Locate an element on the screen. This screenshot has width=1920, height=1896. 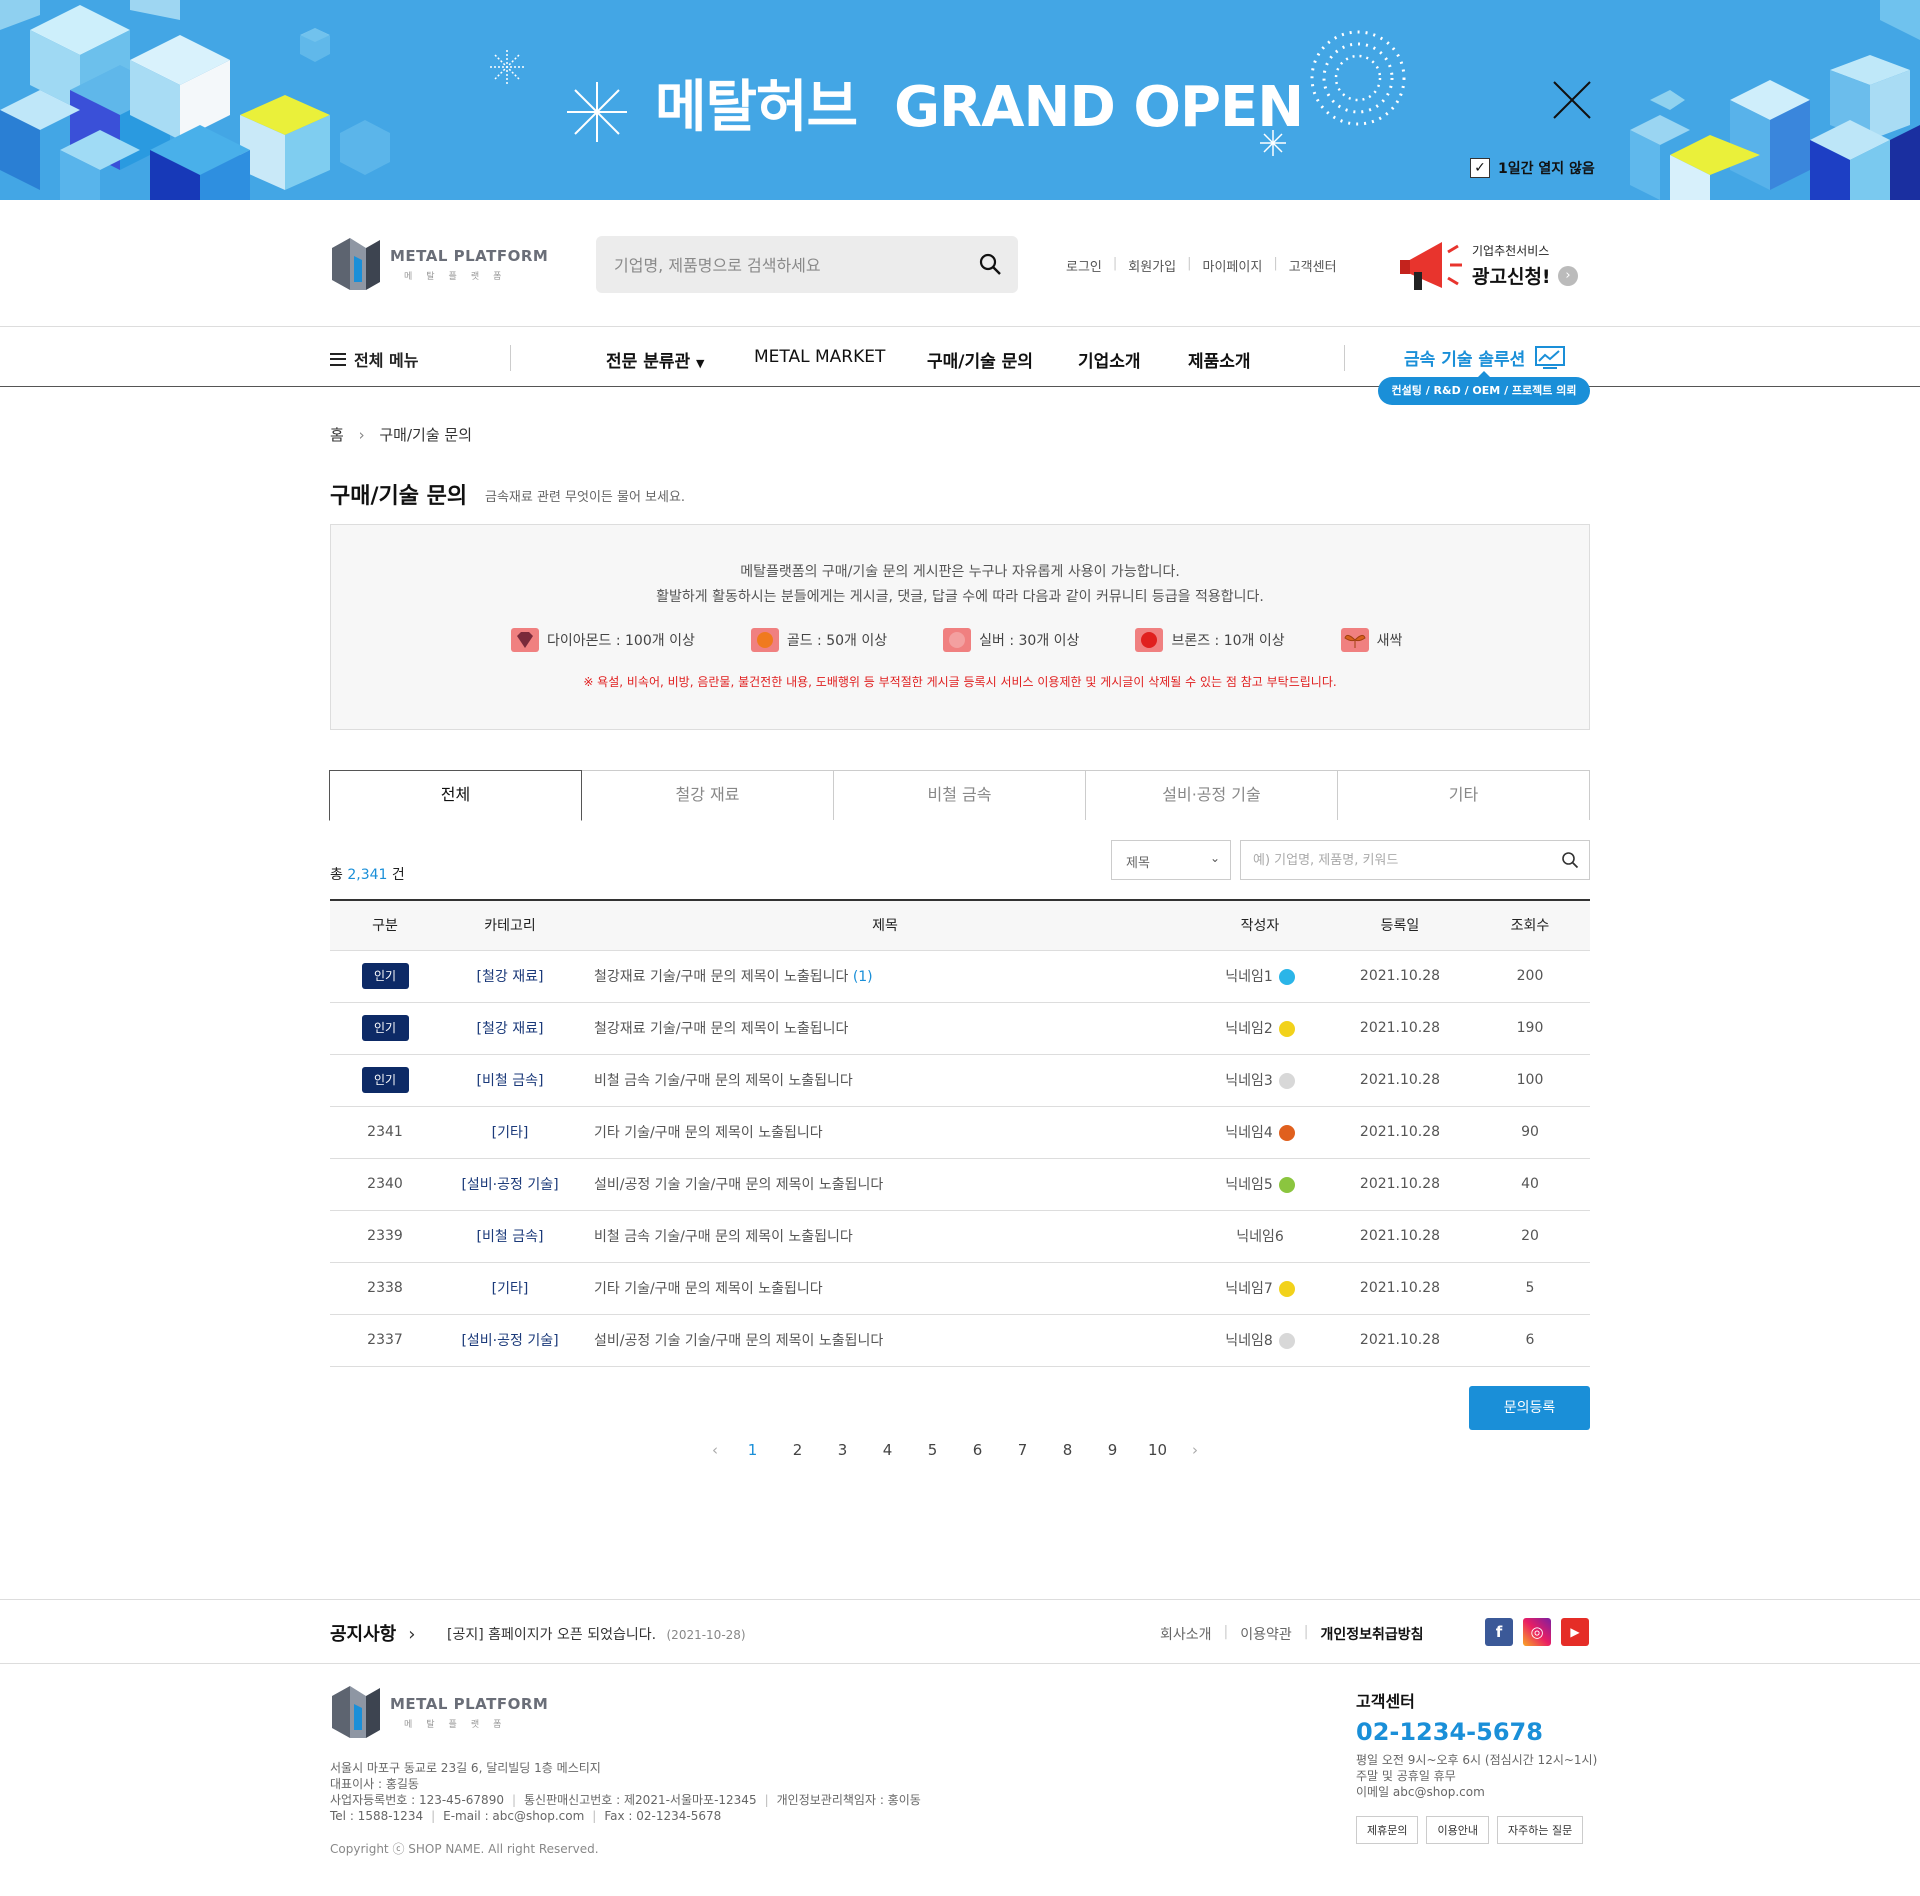
tab-all: 전체 is located at coordinates (455, 795).